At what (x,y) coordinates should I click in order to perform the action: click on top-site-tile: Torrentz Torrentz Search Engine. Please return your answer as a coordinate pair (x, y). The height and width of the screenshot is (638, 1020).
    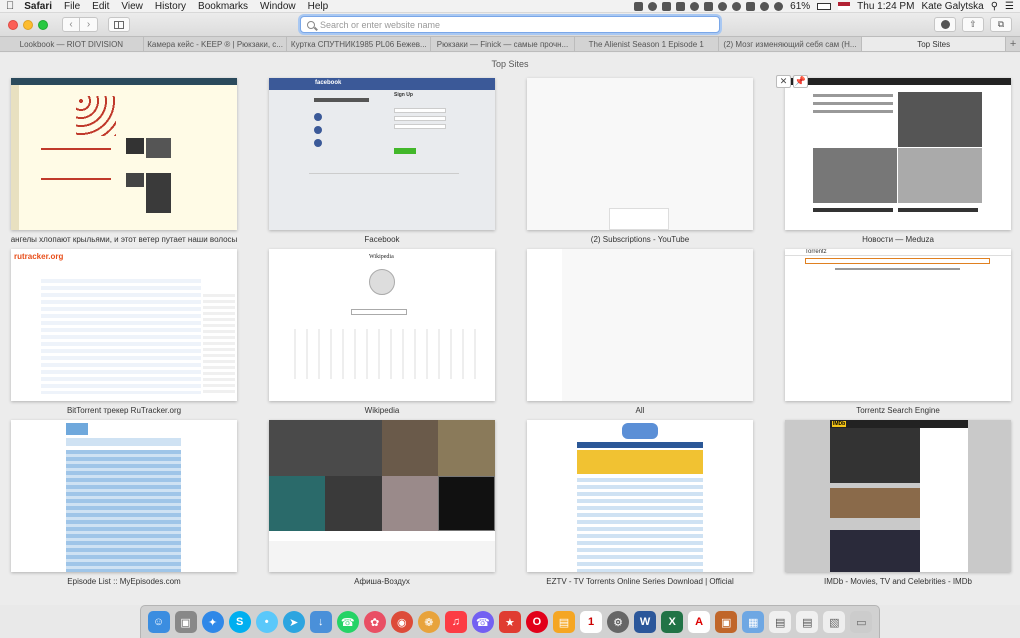
    Looking at the image, I should click on (898, 334).